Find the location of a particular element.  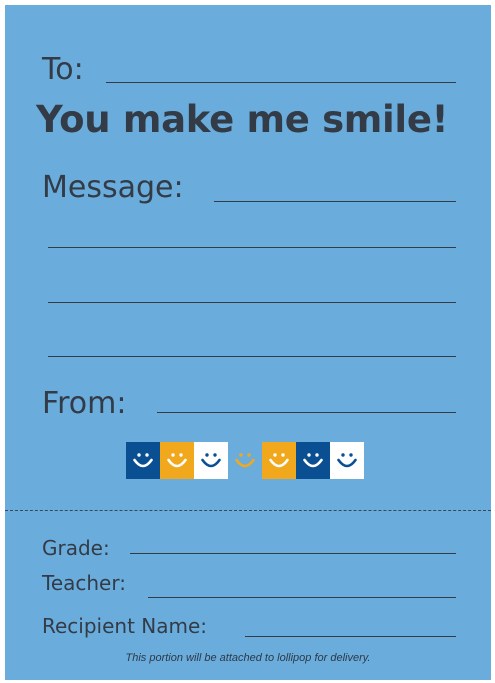

grade-line is located at coordinates (293, 553).